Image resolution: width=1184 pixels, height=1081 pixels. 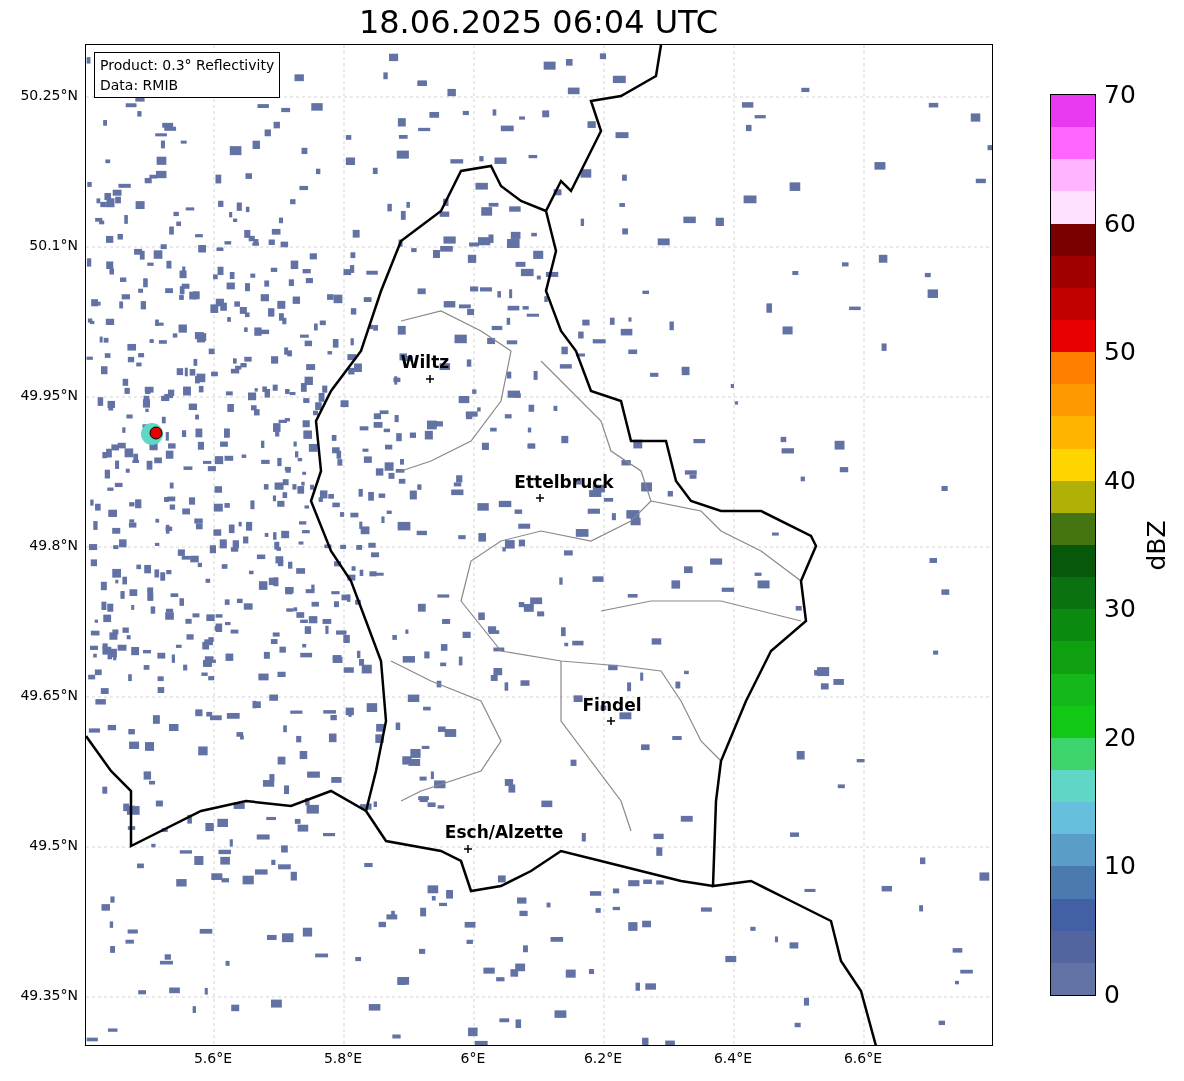 What do you see at coordinates (49, 995) in the screenshot?
I see `y-tick-label: 49.35°N` at bounding box center [49, 995].